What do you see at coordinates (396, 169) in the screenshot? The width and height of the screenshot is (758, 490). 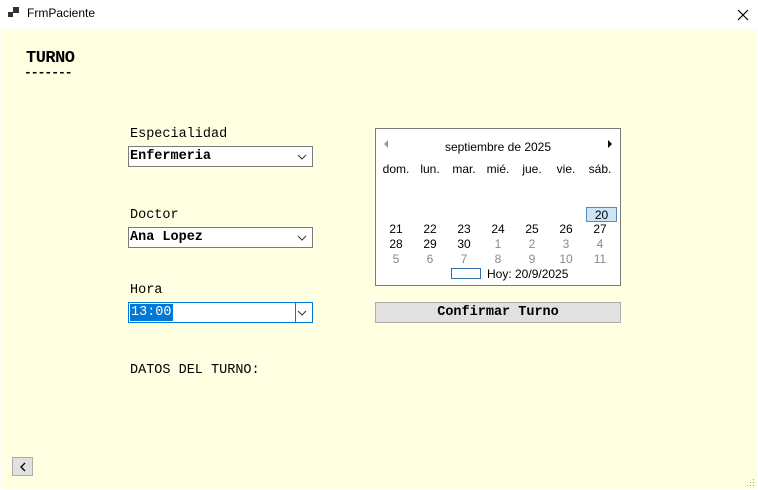 I see `calendar-weekday: dom.` at bounding box center [396, 169].